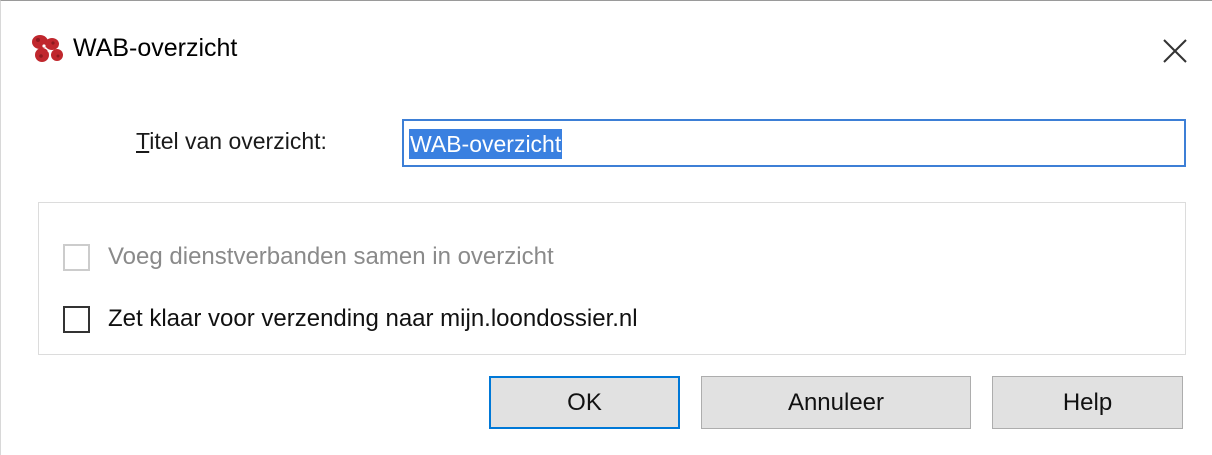 The height and width of the screenshot is (455, 1212). What do you see at coordinates (836, 402) in the screenshot?
I see `cancel-button: Annuleer` at bounding box center [836, 402].